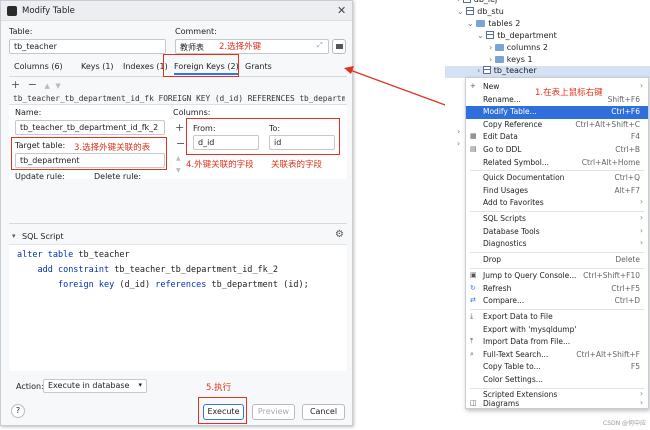 The height and width of the screenshot is (430, 650). I want to click on column-down-icon: ▼, so click(178, 170).